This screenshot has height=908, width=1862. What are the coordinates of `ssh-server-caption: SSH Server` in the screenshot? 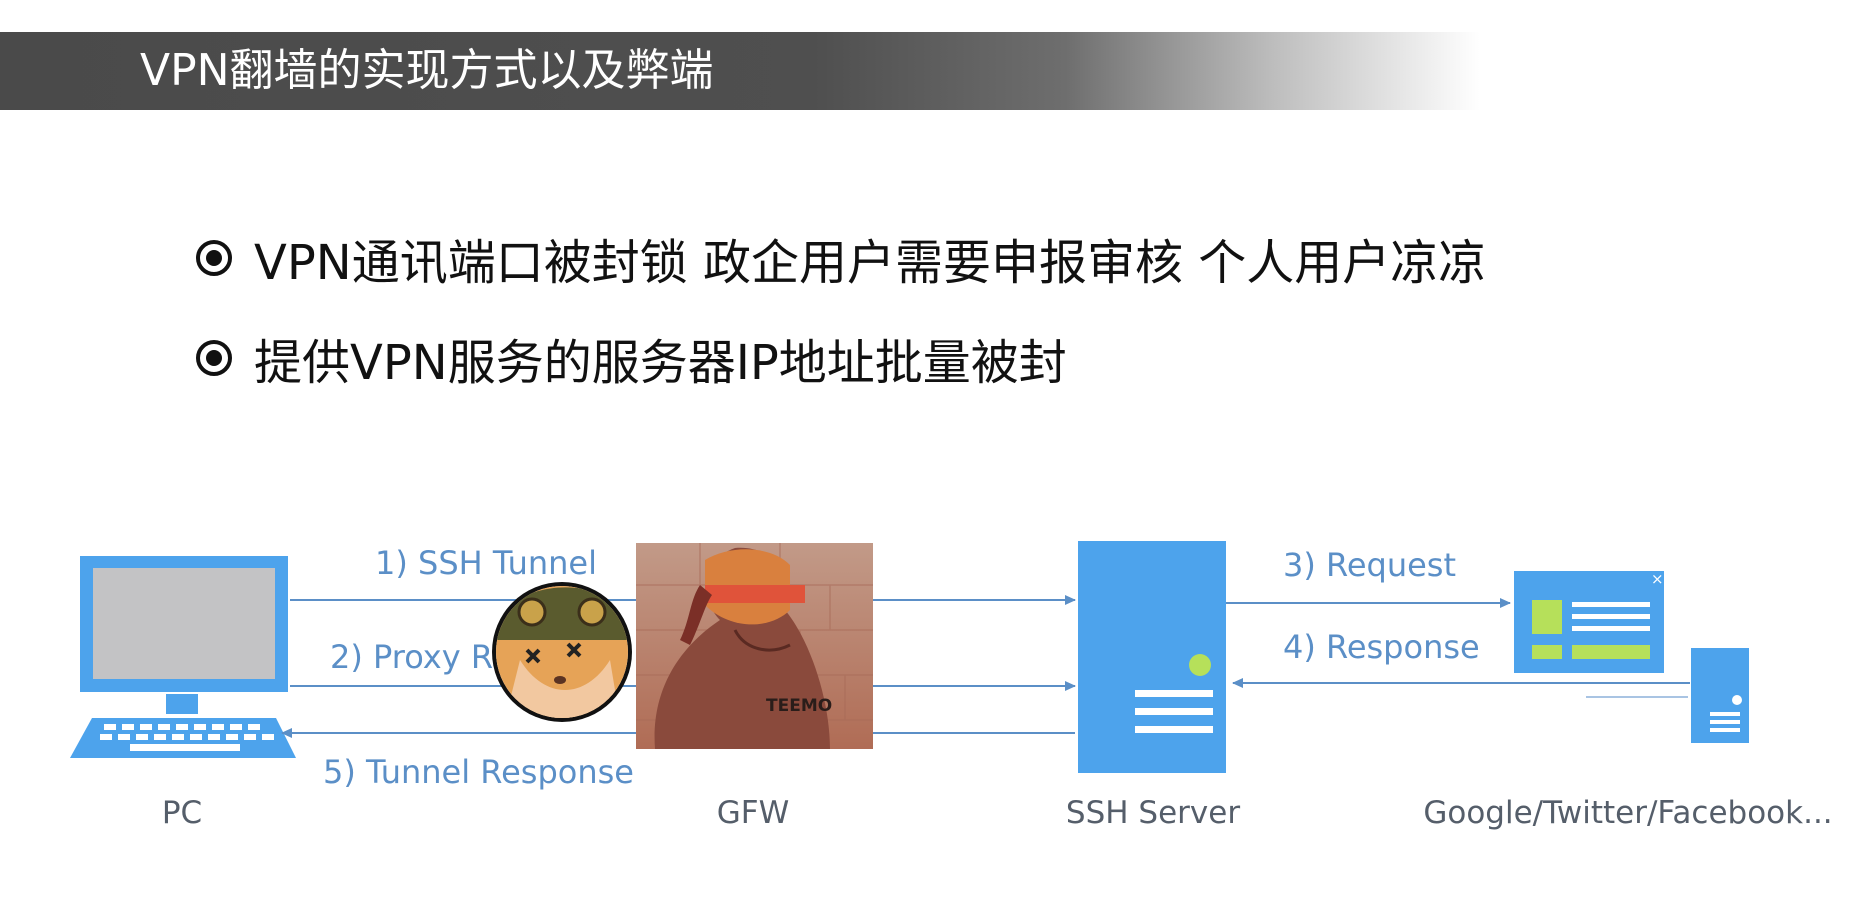 It's located at (1153, 813).